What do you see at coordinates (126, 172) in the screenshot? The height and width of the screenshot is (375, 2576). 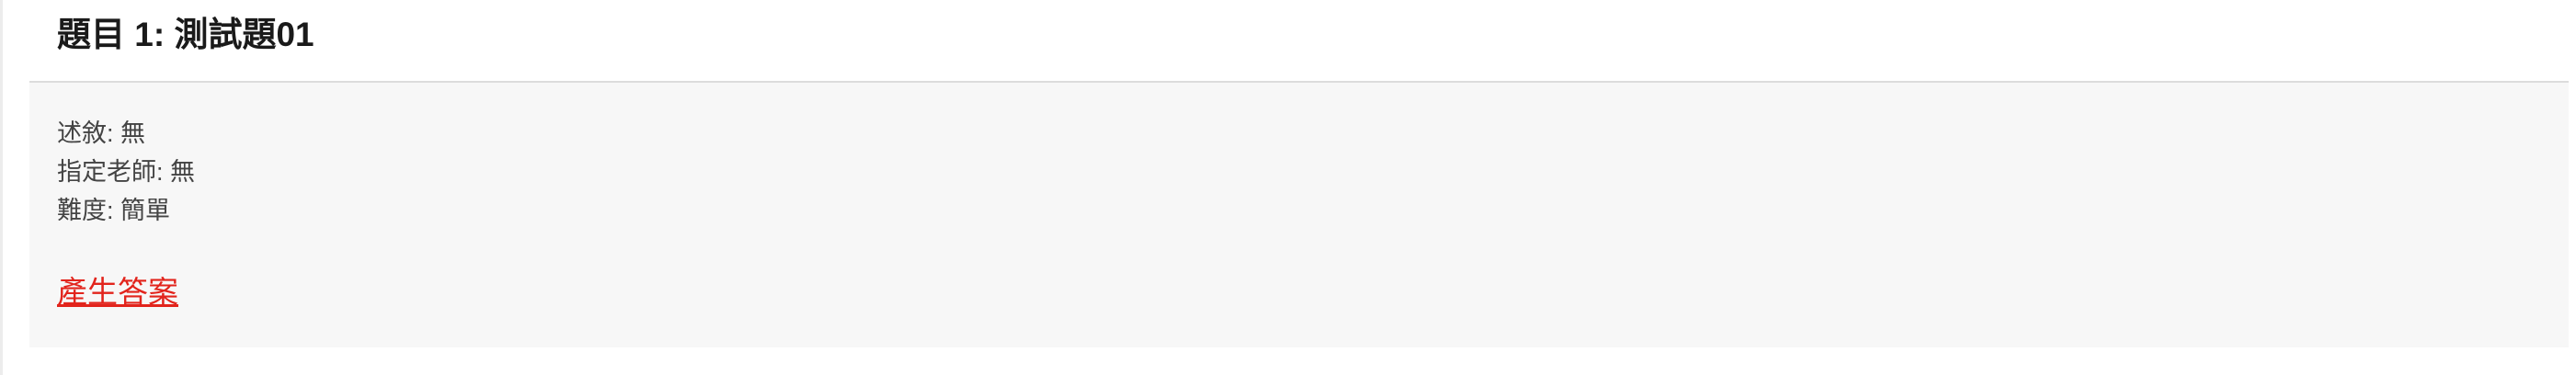 I see `question-assigned-teacher: 指定老師: 無` at bounding box center [126, 172].